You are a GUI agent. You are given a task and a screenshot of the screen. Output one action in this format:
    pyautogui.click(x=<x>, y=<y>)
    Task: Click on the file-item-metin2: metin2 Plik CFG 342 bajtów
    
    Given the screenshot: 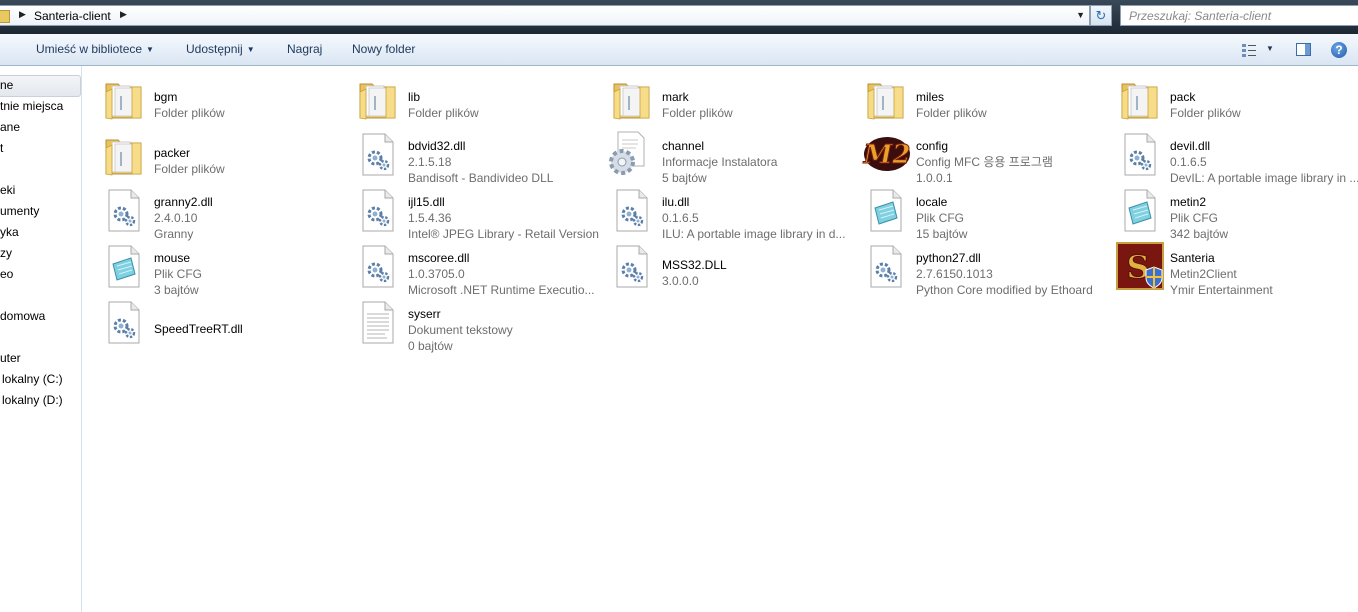 What is the action you would take?
    pyautogui.click(x=1239, y=213)
    